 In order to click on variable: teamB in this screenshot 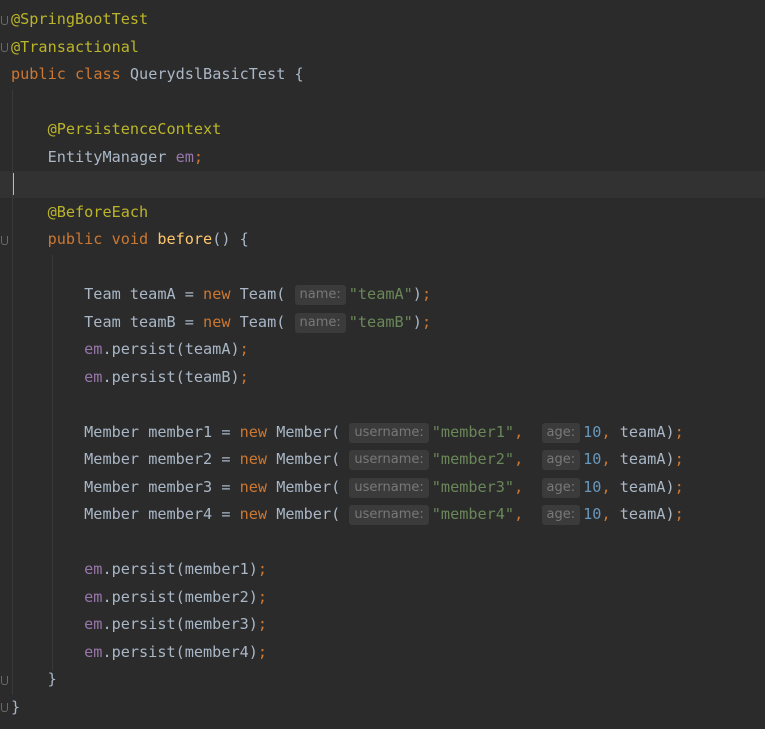, I will do `click(152, 321)`.